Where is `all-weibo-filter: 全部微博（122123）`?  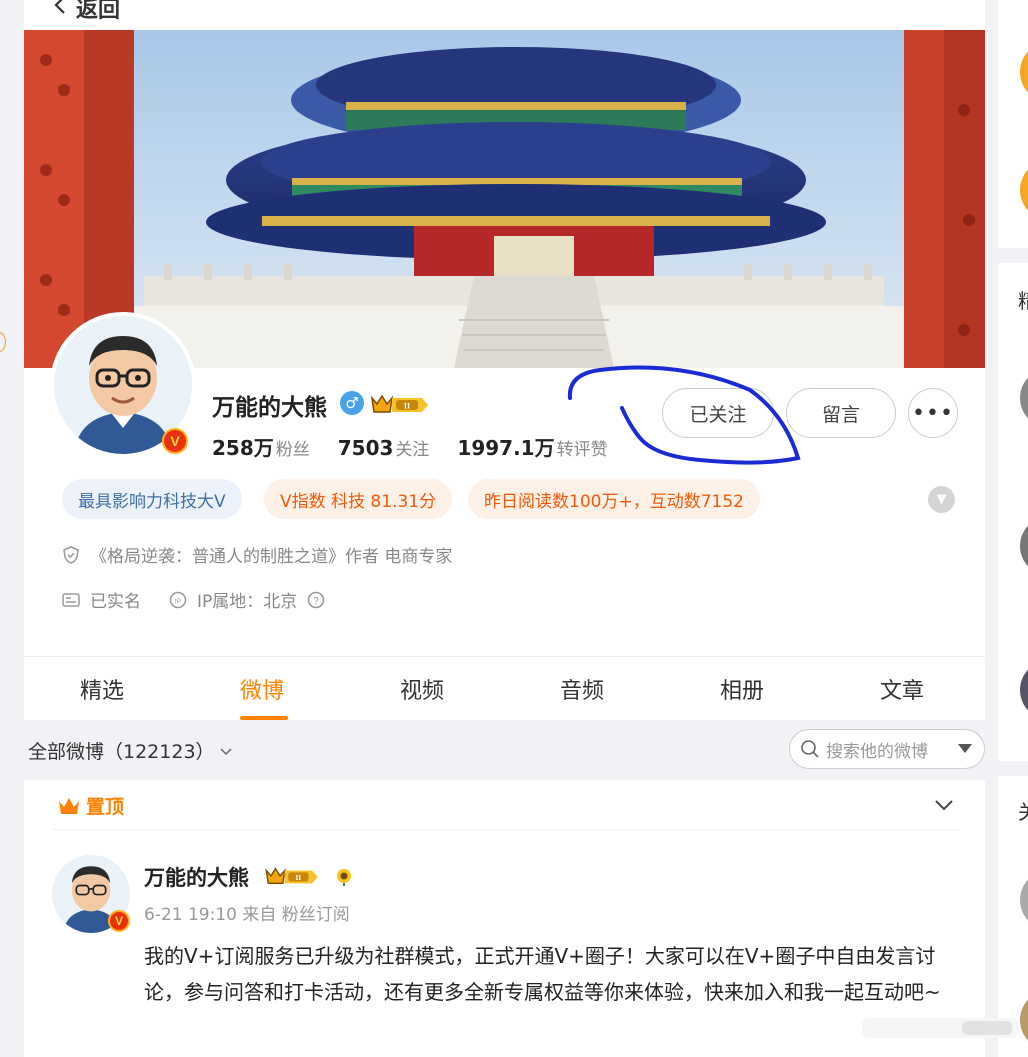 all-weibo-filter: 全部微博（122123） is located at coordinates (130, 750).